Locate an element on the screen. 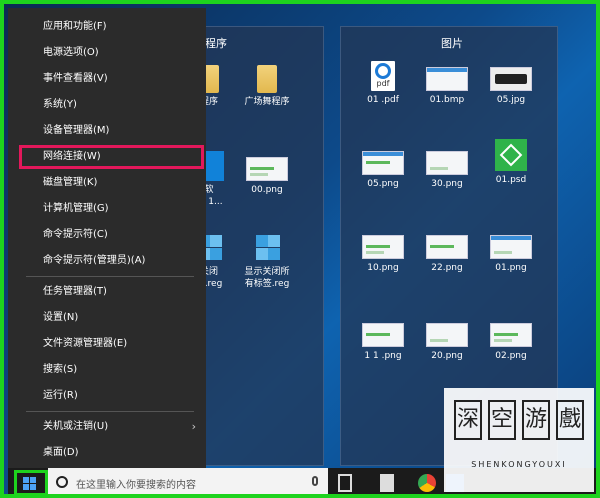  start-button is located at coordinates (31, 482).